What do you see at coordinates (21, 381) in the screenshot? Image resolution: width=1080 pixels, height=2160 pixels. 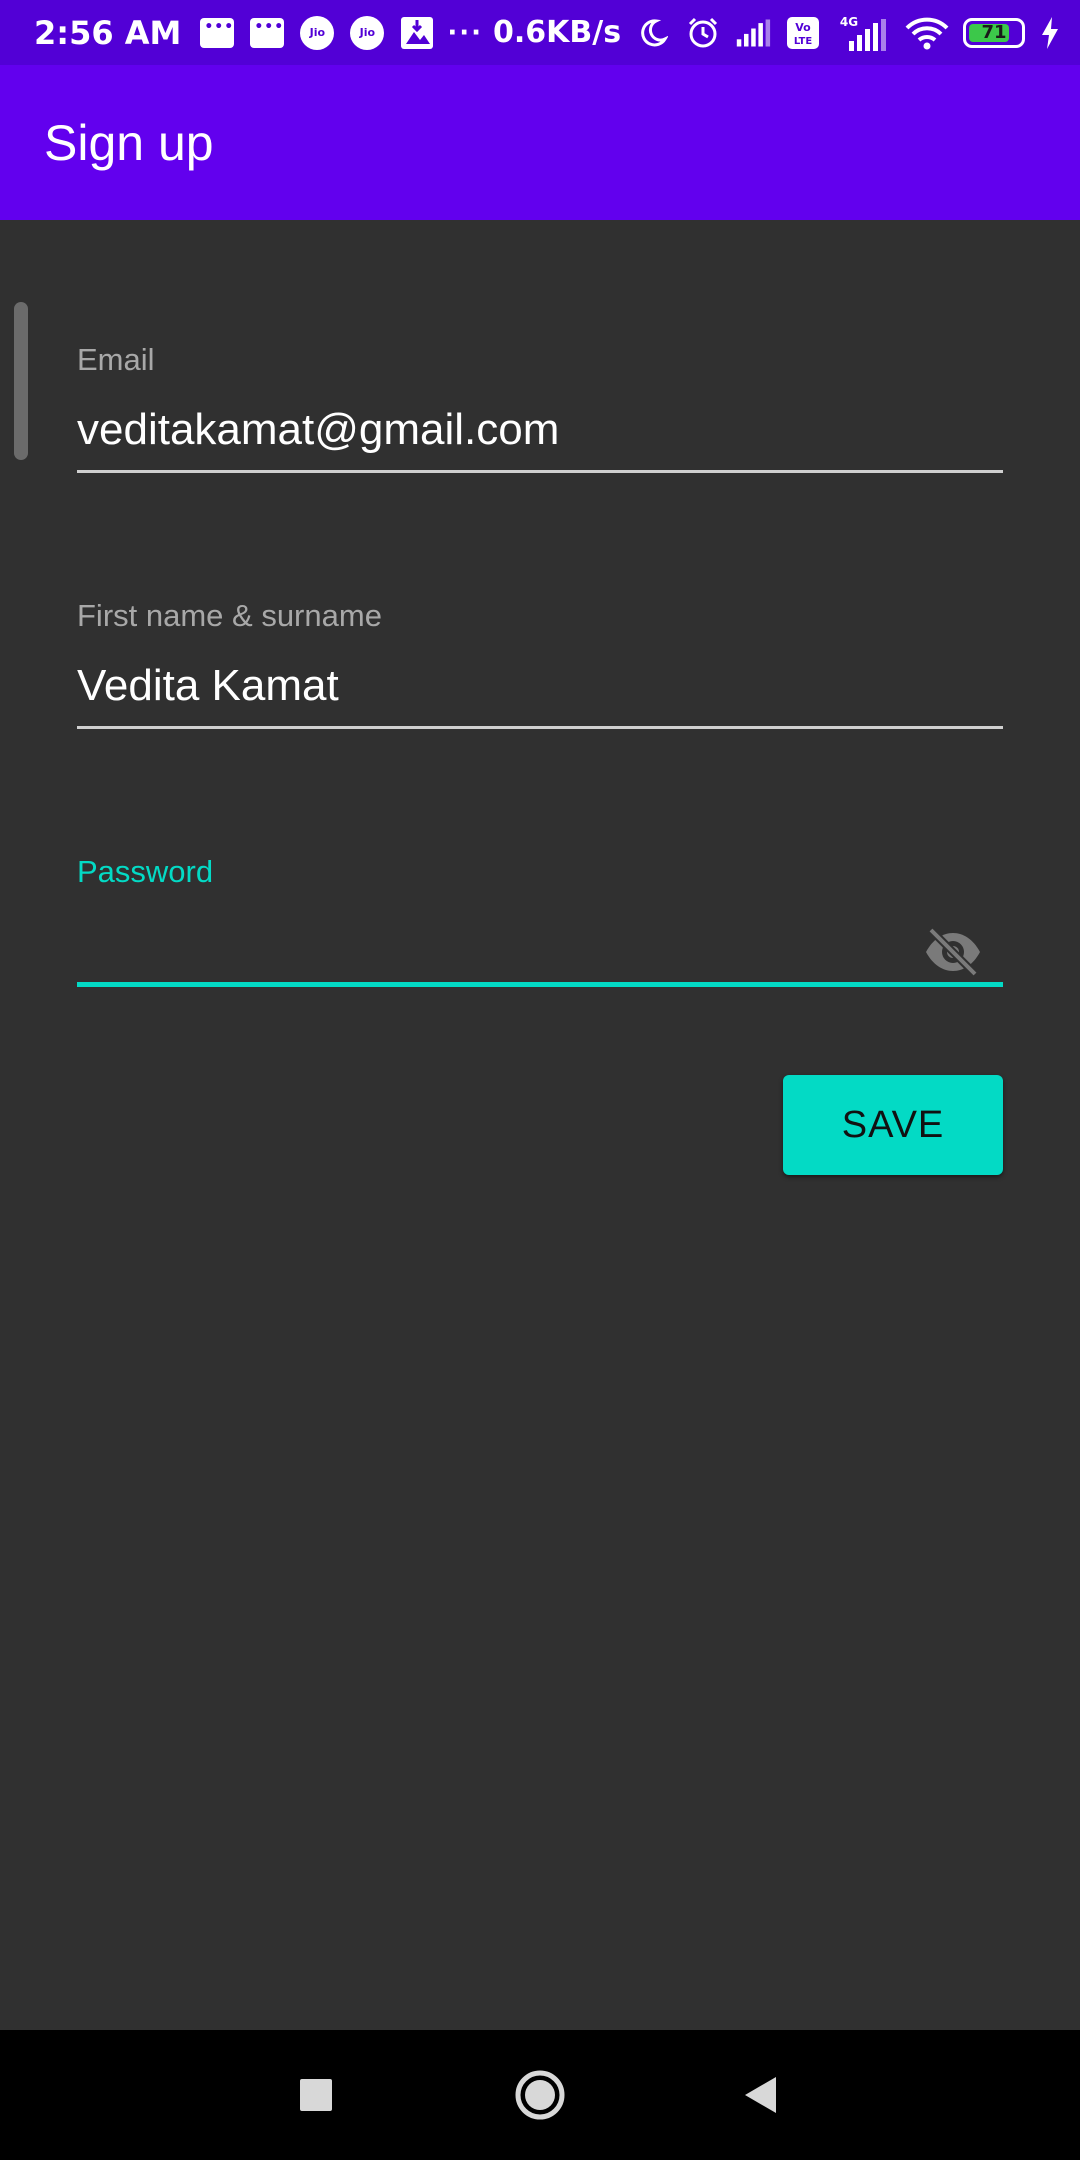 I see `scrollbar-thumb` at bounding box center [21, 381].